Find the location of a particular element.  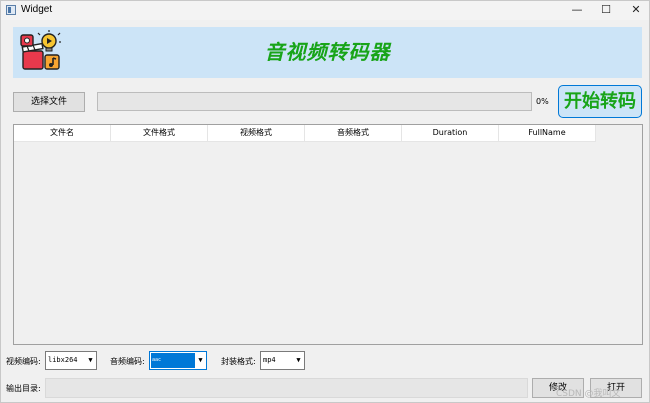

table-header: 文件名 文件格式 视频格式 音频格式 Duration FullName is located at coordinates (305, 133).